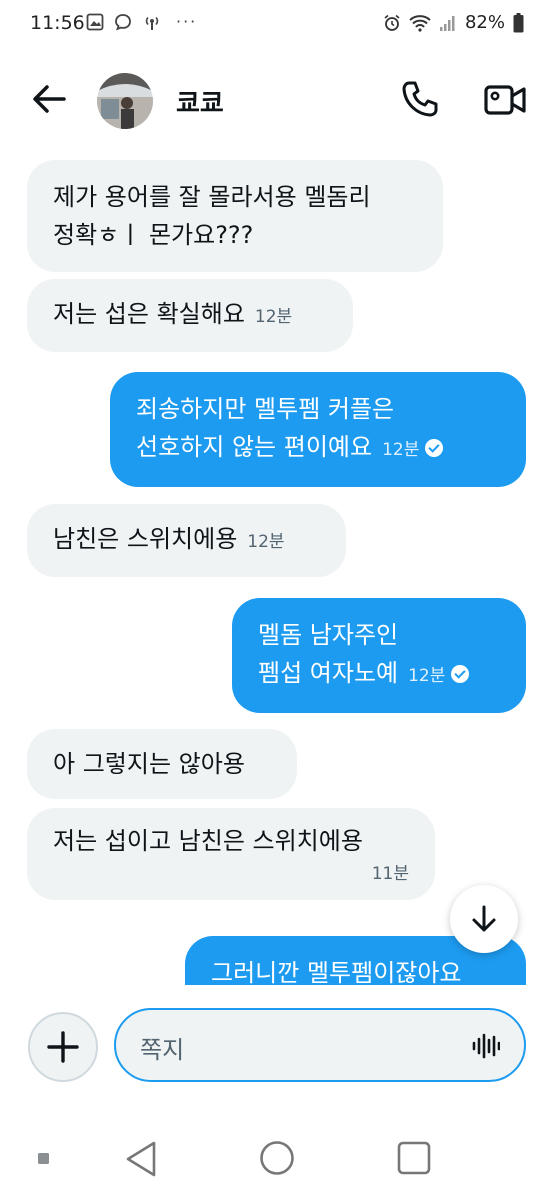 This screenshot has width=554, height=1200. I want to click on nav-square-small-icon, so click(43, 1158).